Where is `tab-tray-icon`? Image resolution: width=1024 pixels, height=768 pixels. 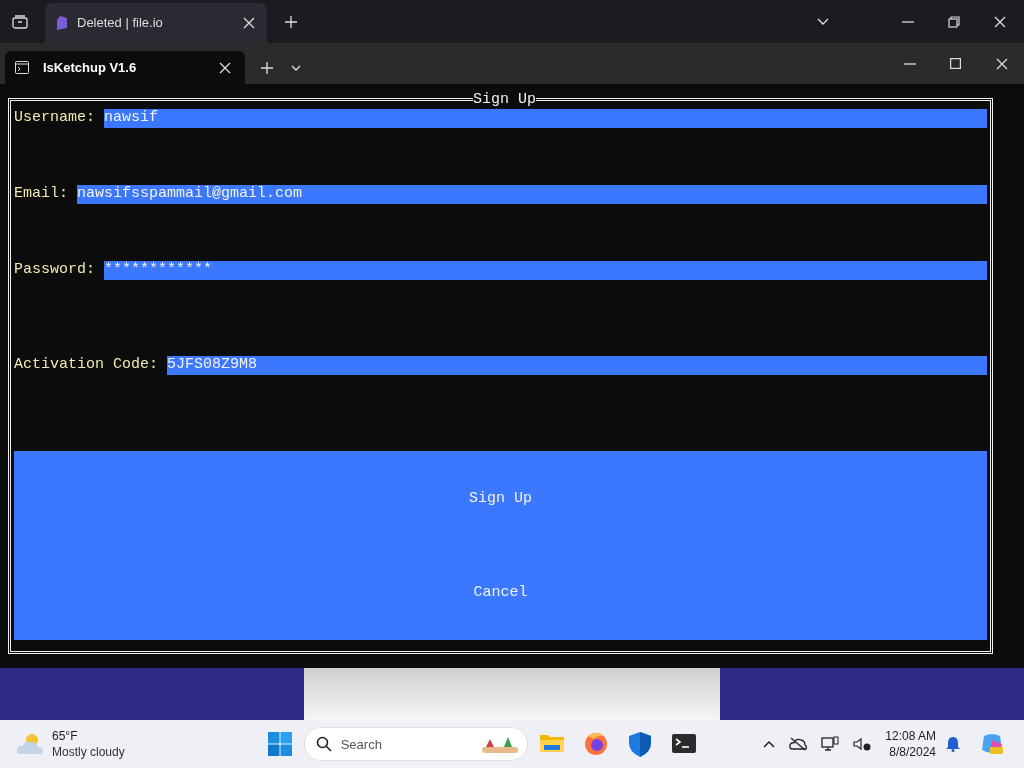 tab-tray-icon is located at coordinates (20, 21).